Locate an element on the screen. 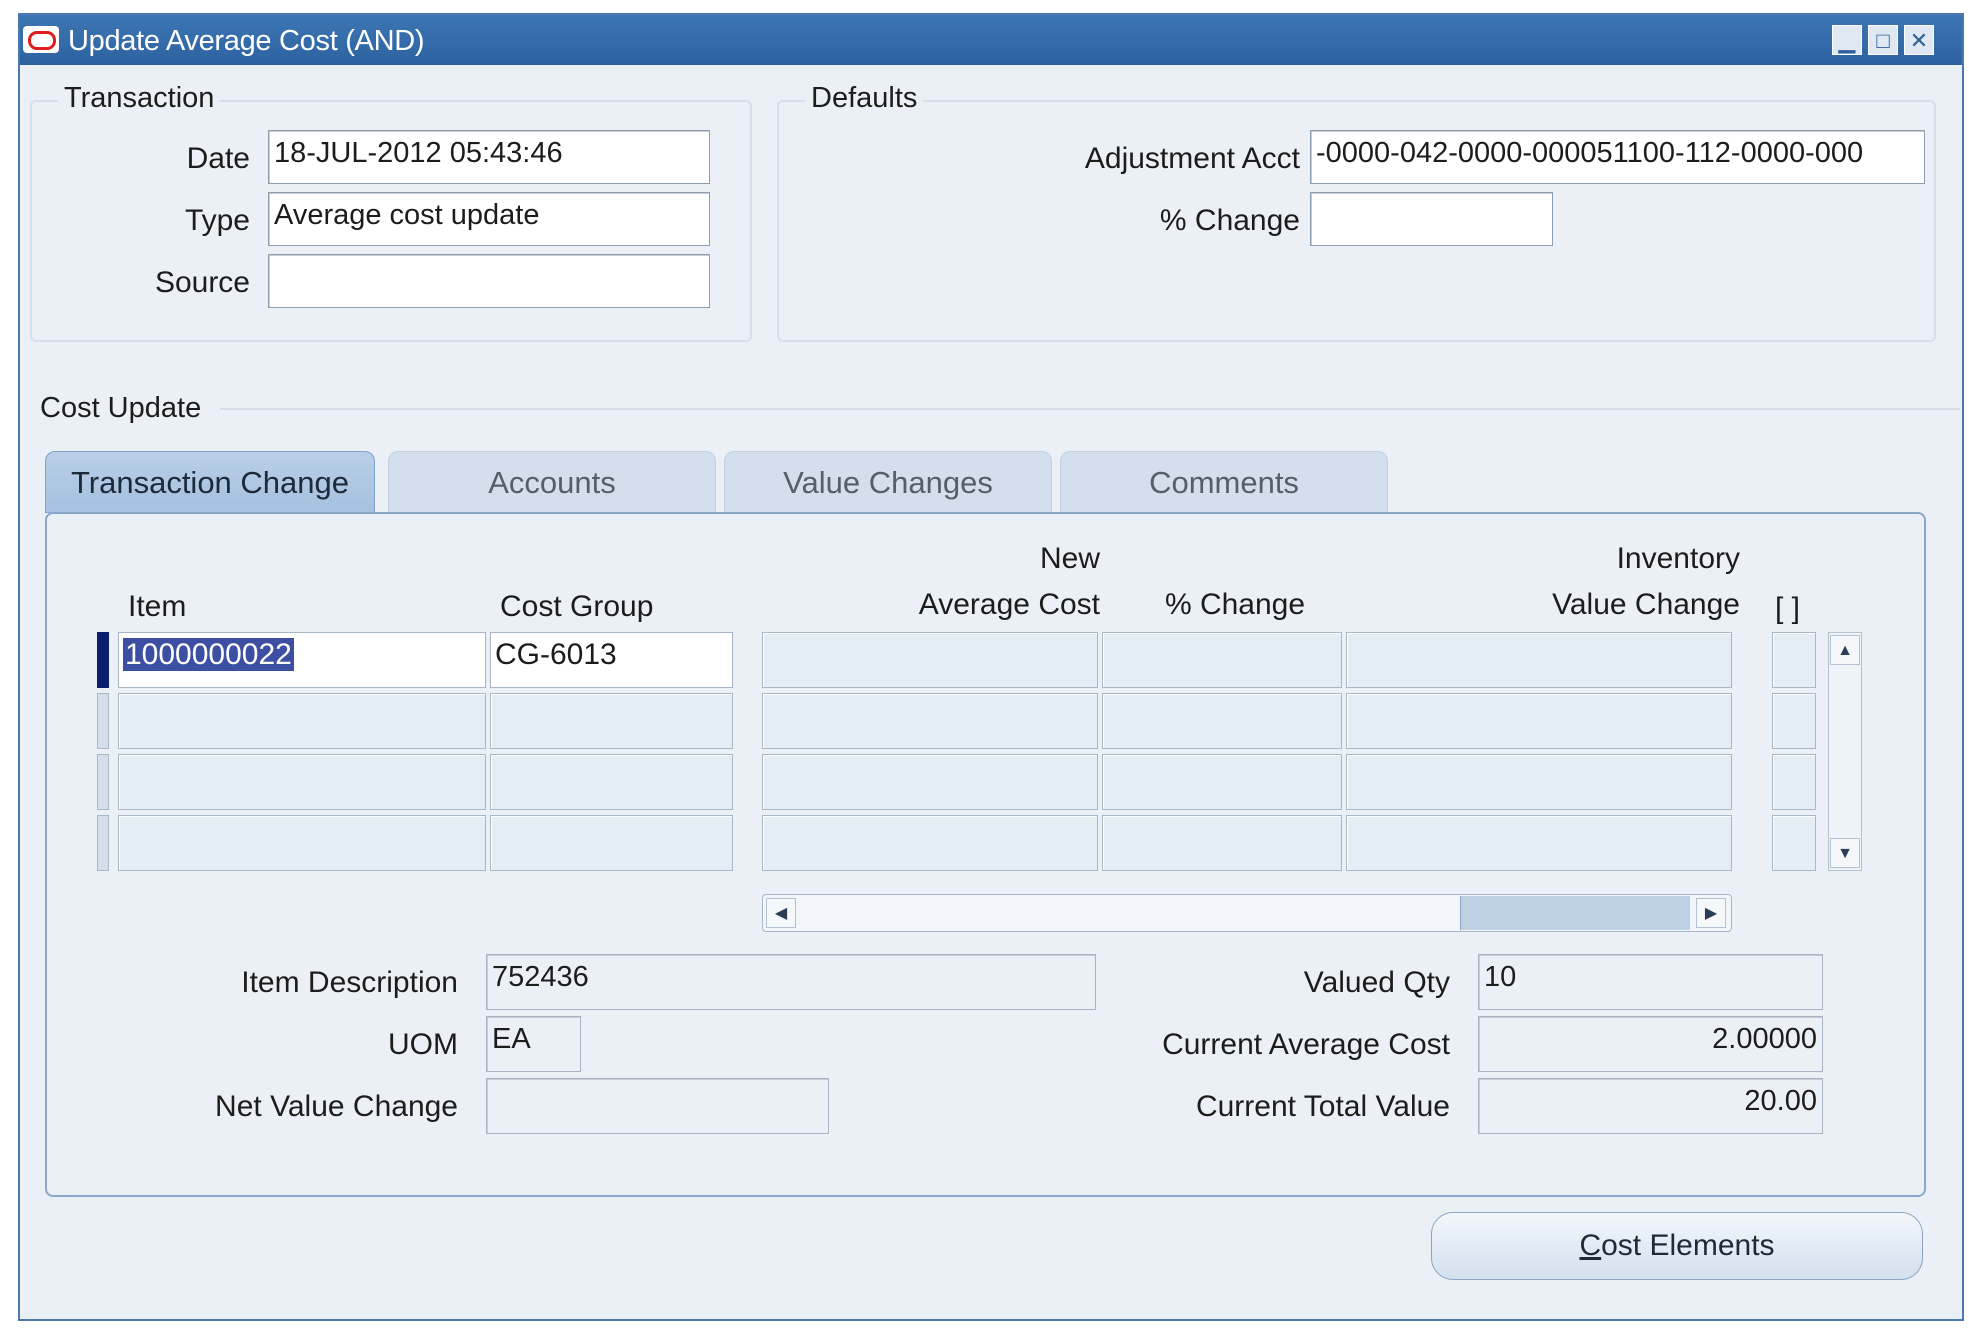  col-item: Item is located at coordinates (157, 606).